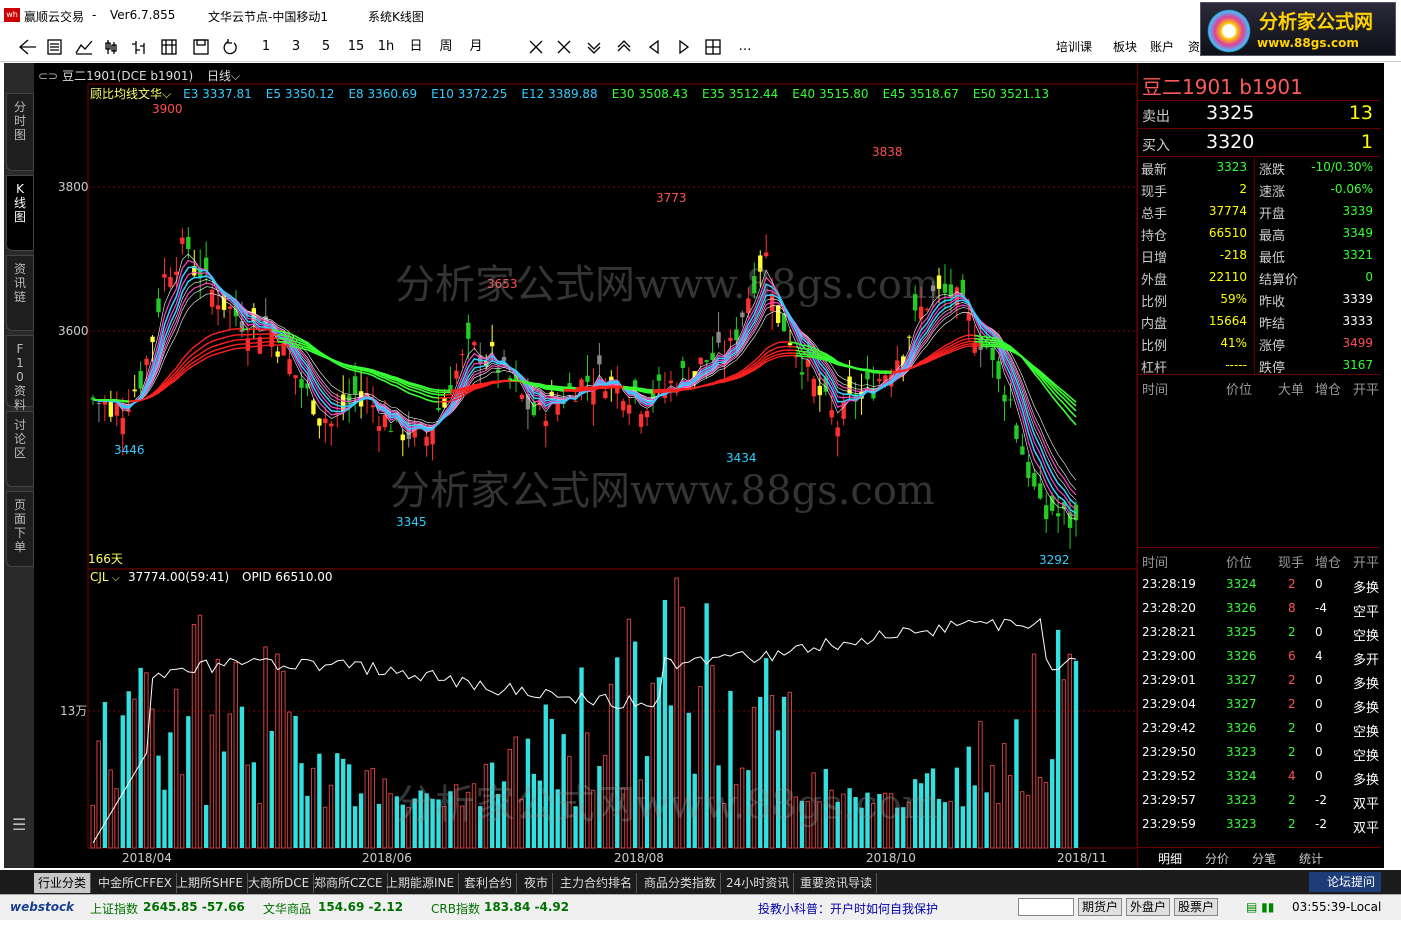  I want to click on zoom-out-icon, so click(564, 47).